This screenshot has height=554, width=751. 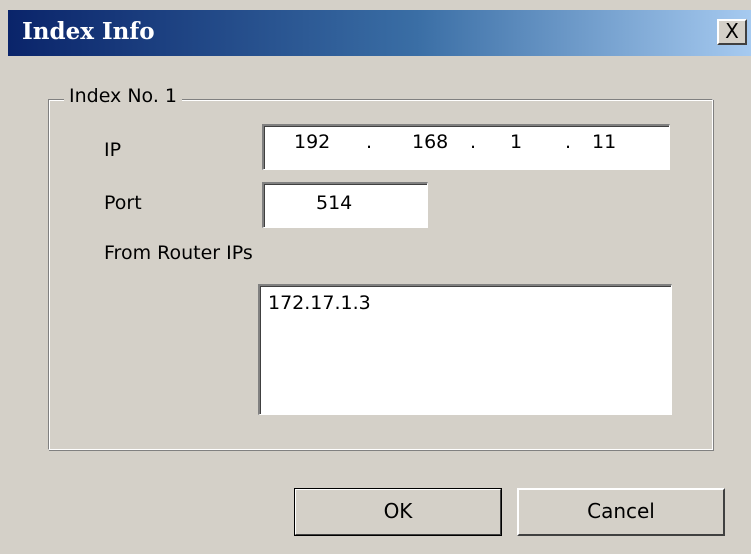 I want to click on port-input: 514, so click(x=345, y=205).